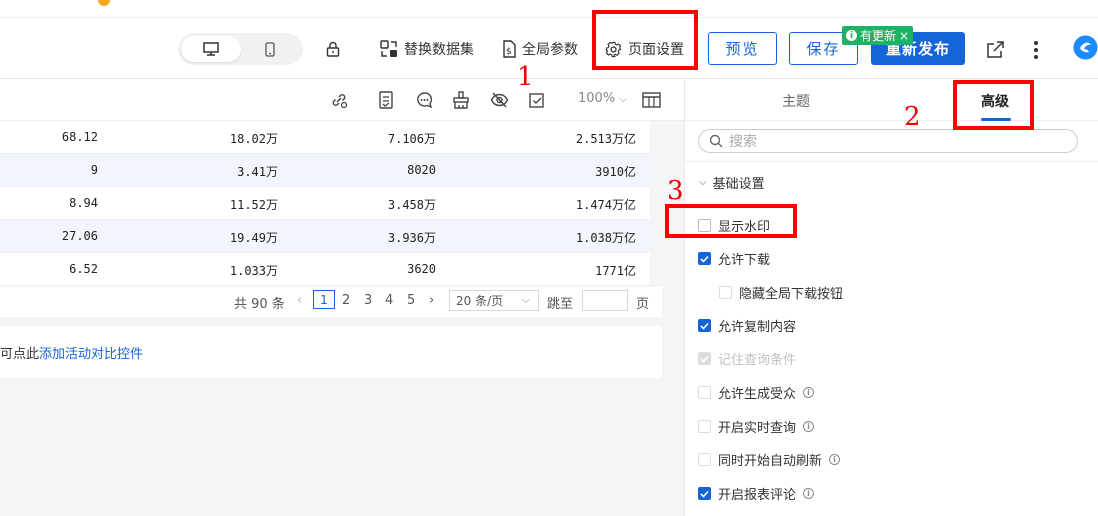 This screenshot has width=1098, height=516. I want to click on desktop-view-button, so click(211, 49).